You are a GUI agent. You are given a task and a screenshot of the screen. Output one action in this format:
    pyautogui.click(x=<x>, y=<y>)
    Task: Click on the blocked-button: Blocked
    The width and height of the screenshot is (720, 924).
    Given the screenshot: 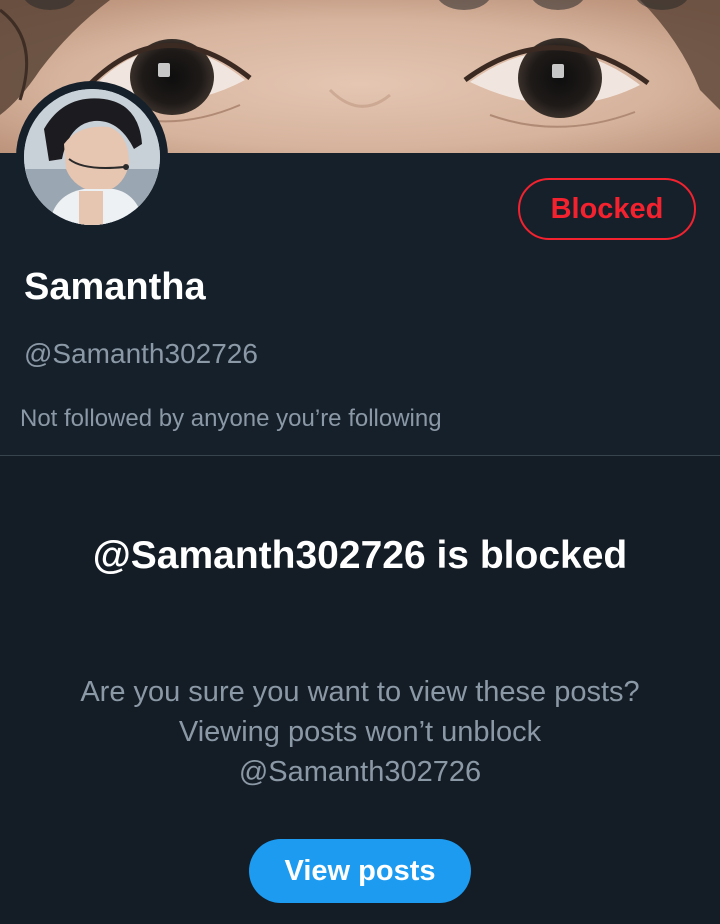 What is the action you would take?
    pyautogui.click(x=607, y=209)
    